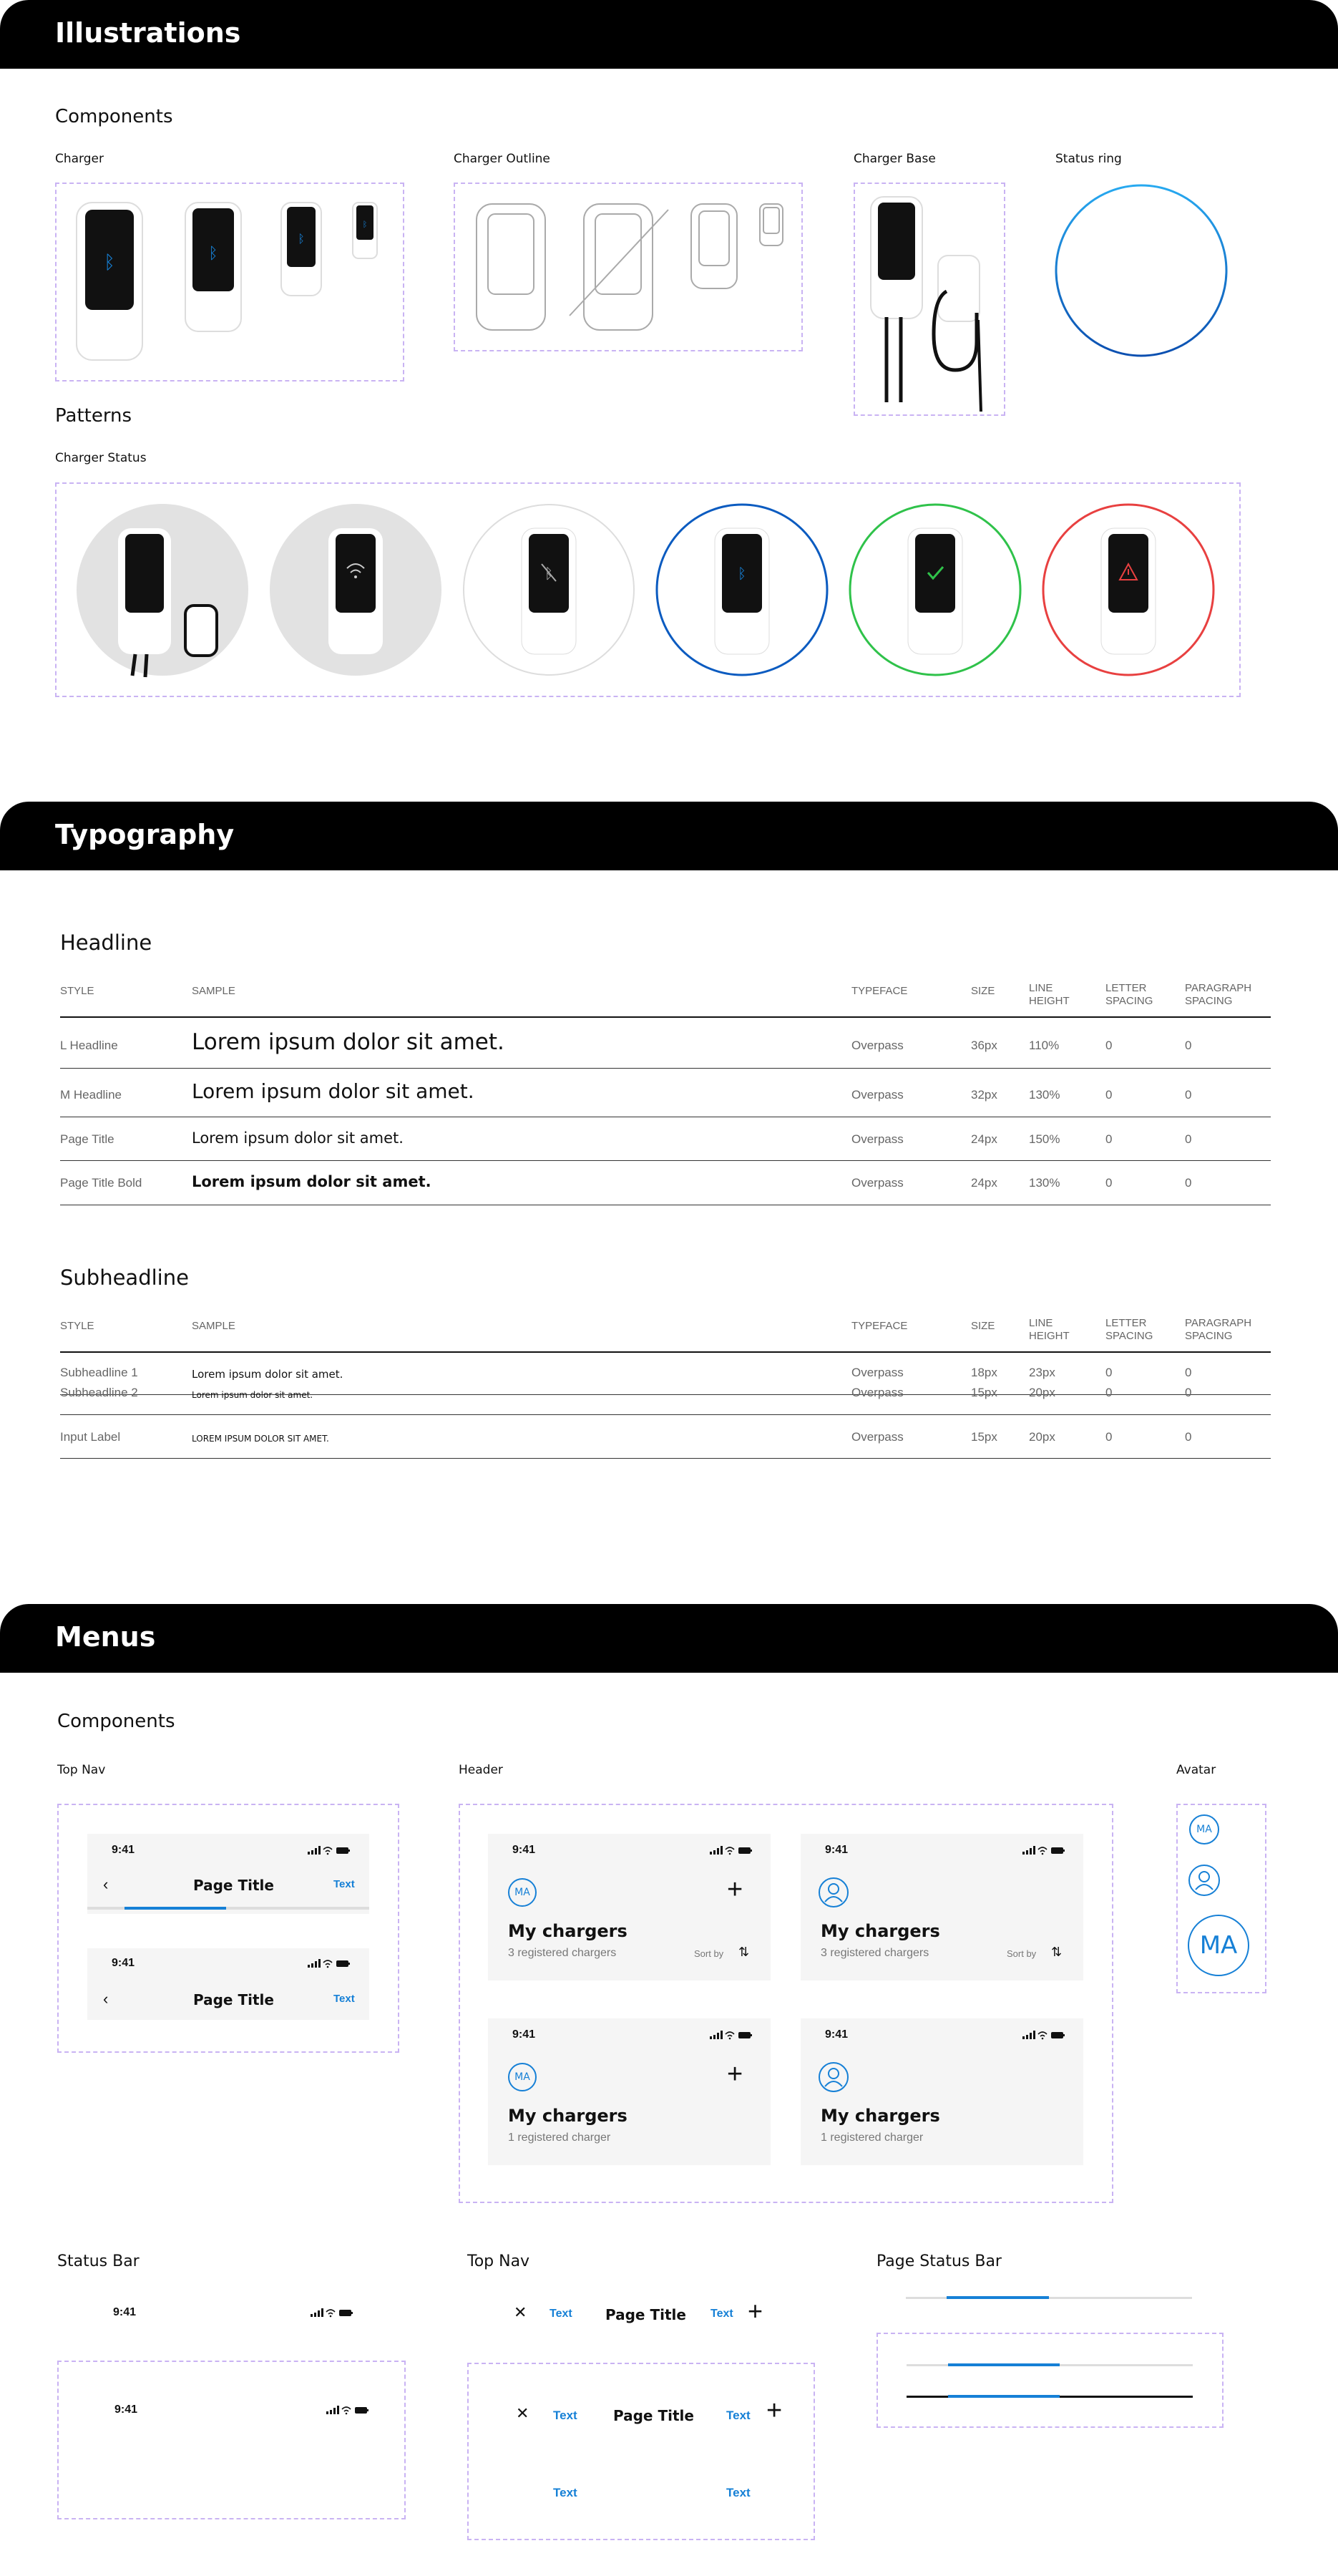  What do you see at coordinates (481, 1770) in the screenshot?
I see `header-label: Header` at bounding box center [481, 1770].